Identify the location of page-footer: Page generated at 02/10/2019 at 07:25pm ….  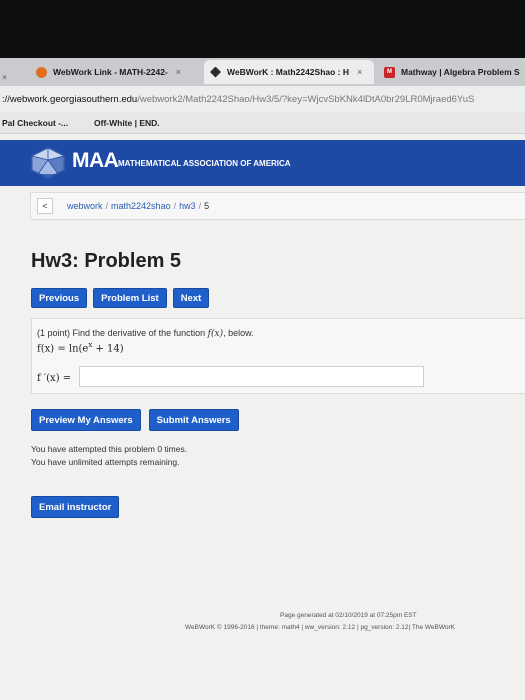
(355, 622).